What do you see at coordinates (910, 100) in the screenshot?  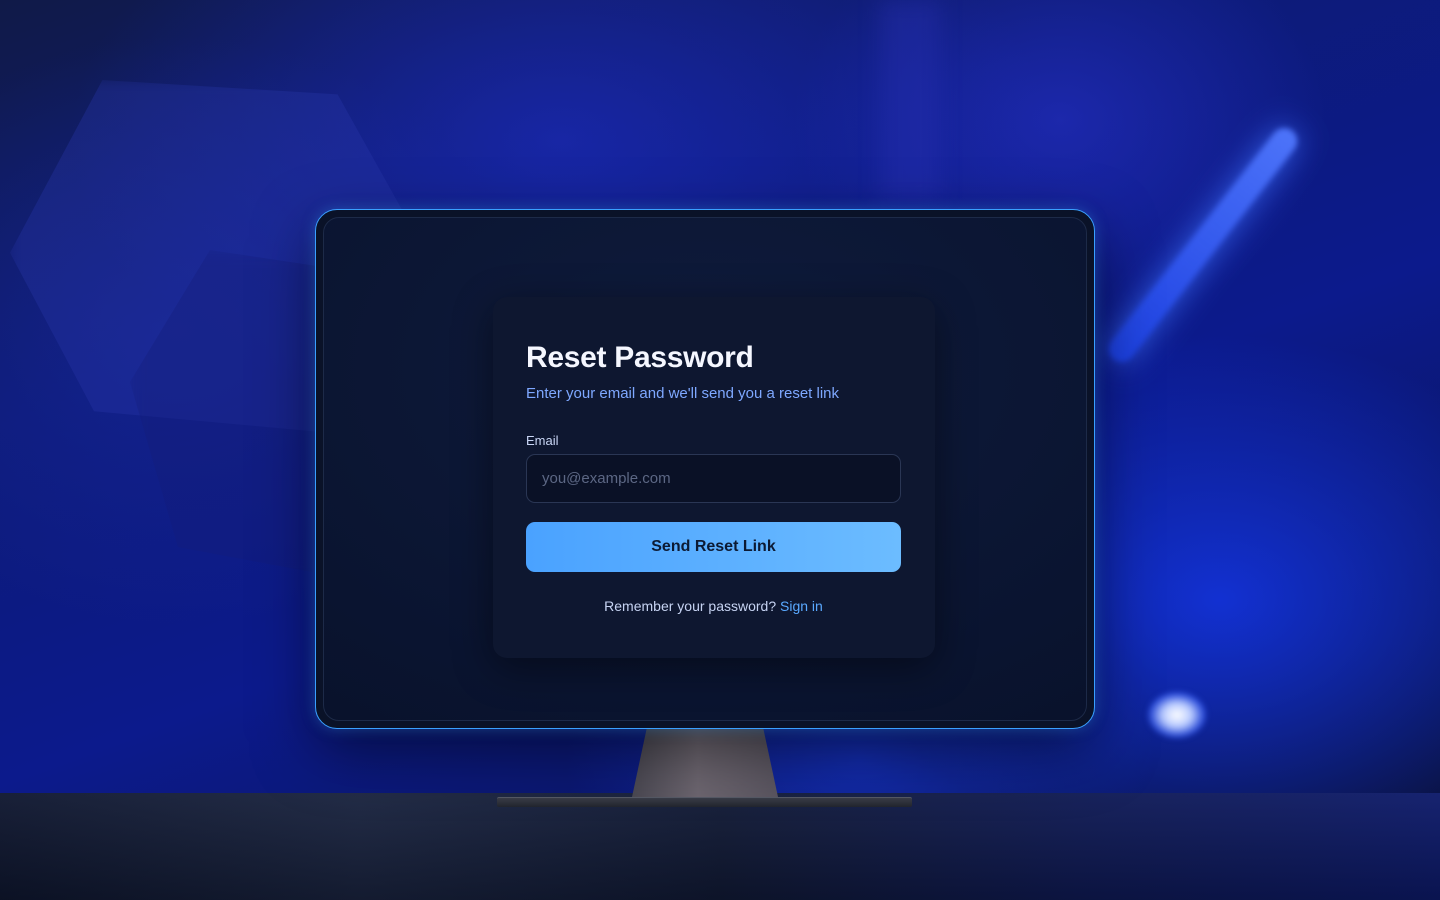 I see `background-pillar` at bounding box center [910, 100].